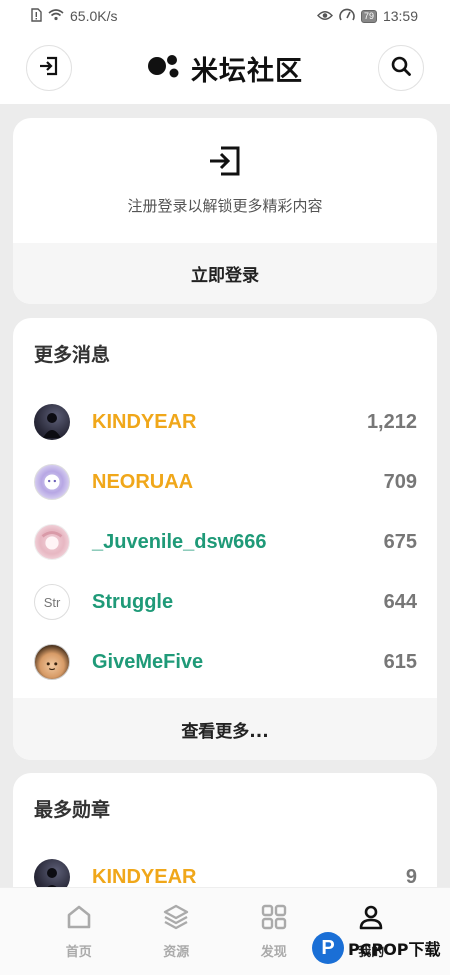  I want to click on avatar: Str, so click(52, 602).